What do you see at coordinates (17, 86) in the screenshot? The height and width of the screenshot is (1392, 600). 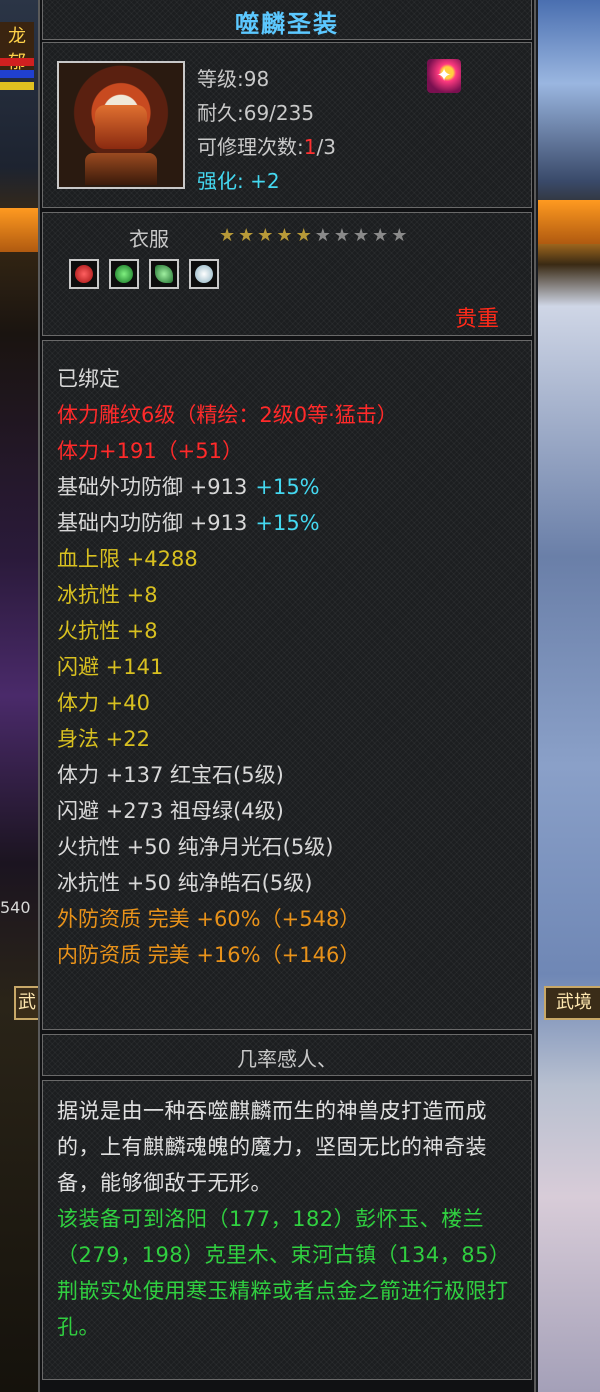 I see `rage-bar` at bounding box center [17, 86].